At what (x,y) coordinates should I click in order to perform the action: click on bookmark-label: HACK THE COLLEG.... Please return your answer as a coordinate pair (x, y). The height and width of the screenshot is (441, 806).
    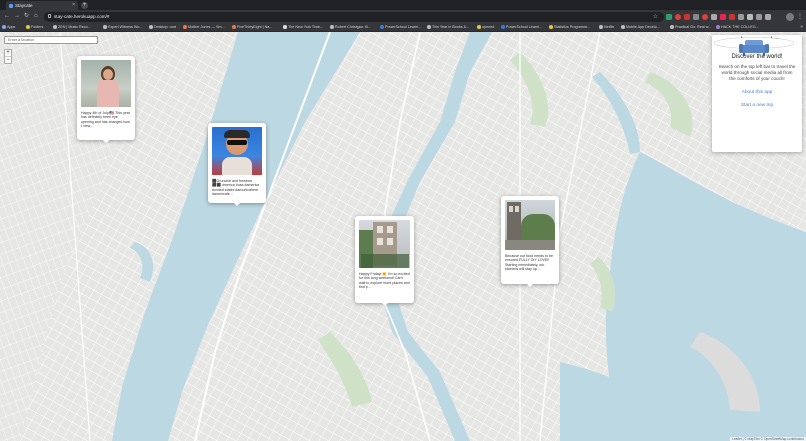
    Looking at the image, I should click on (740, 27).